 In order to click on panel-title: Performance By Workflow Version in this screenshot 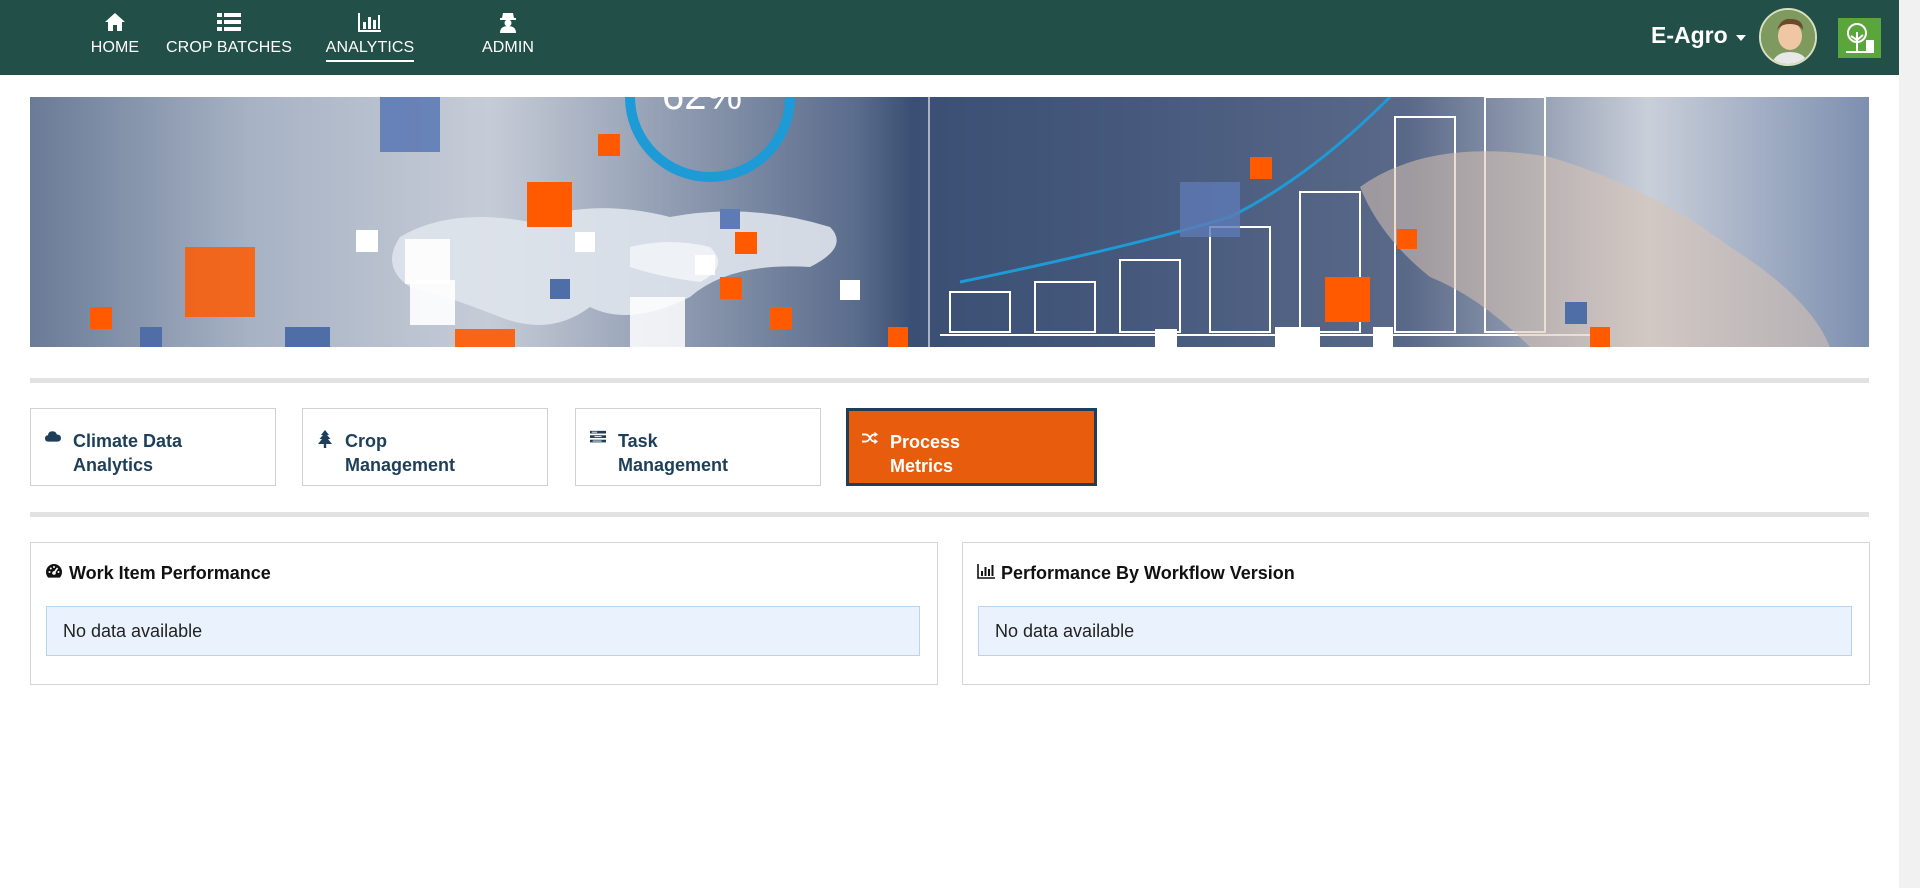, I will do `click(1136, 573)`.